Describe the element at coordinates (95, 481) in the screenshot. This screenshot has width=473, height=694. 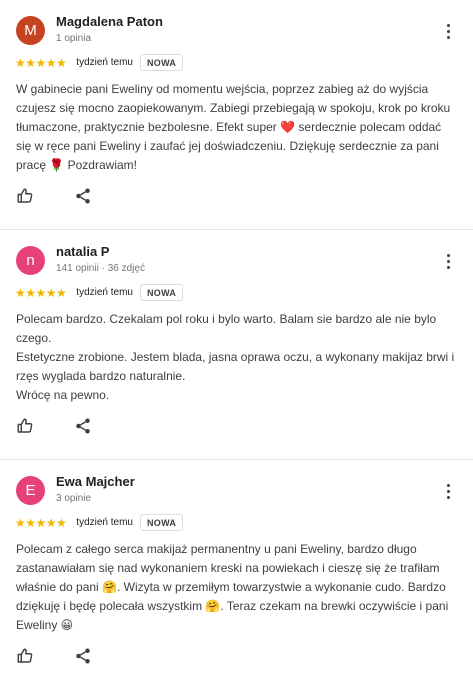
I see `reviewer-name: Ewa Majcher` at that location.